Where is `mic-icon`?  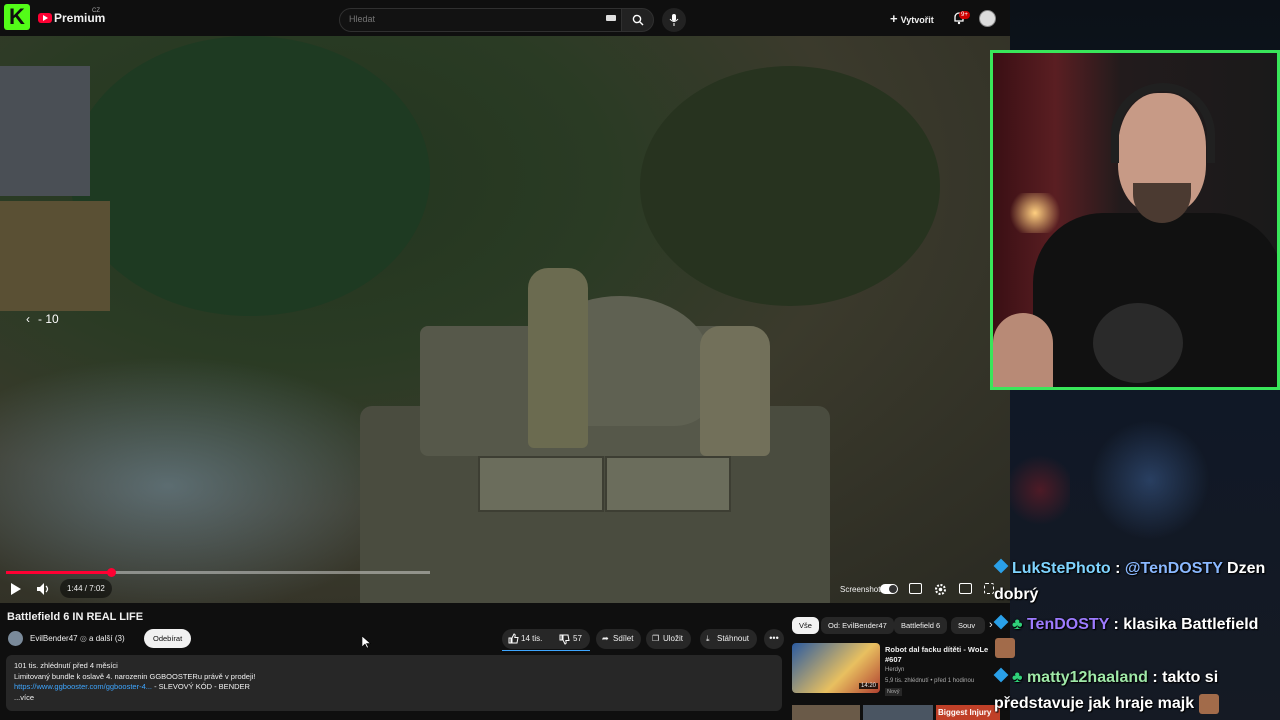
mic-icon is located at coordinates (674, 20).